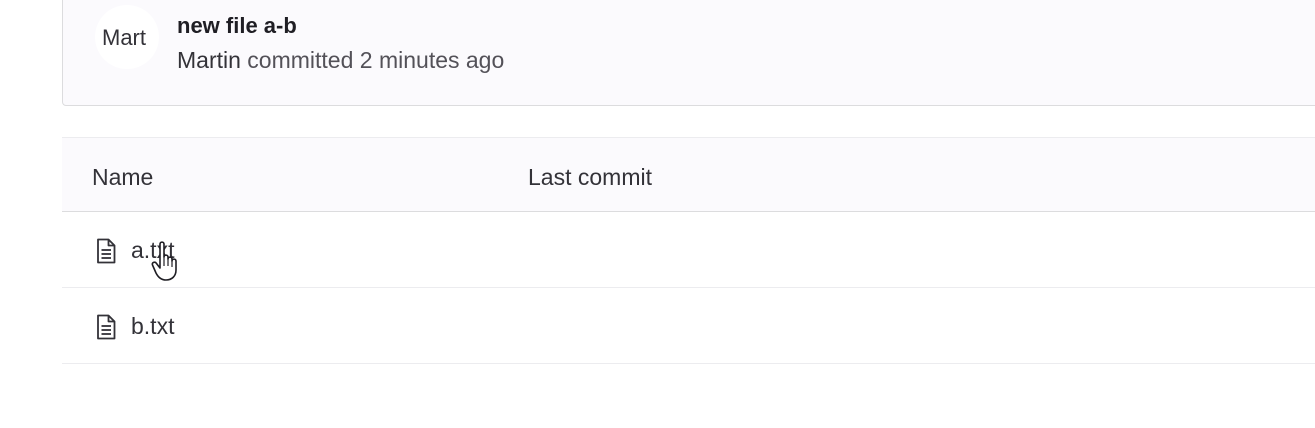 The image size is (1315, 428). Describe the element at coordinates (123, 177) in the screenshot. I see `column-header-name: Name` at that location.